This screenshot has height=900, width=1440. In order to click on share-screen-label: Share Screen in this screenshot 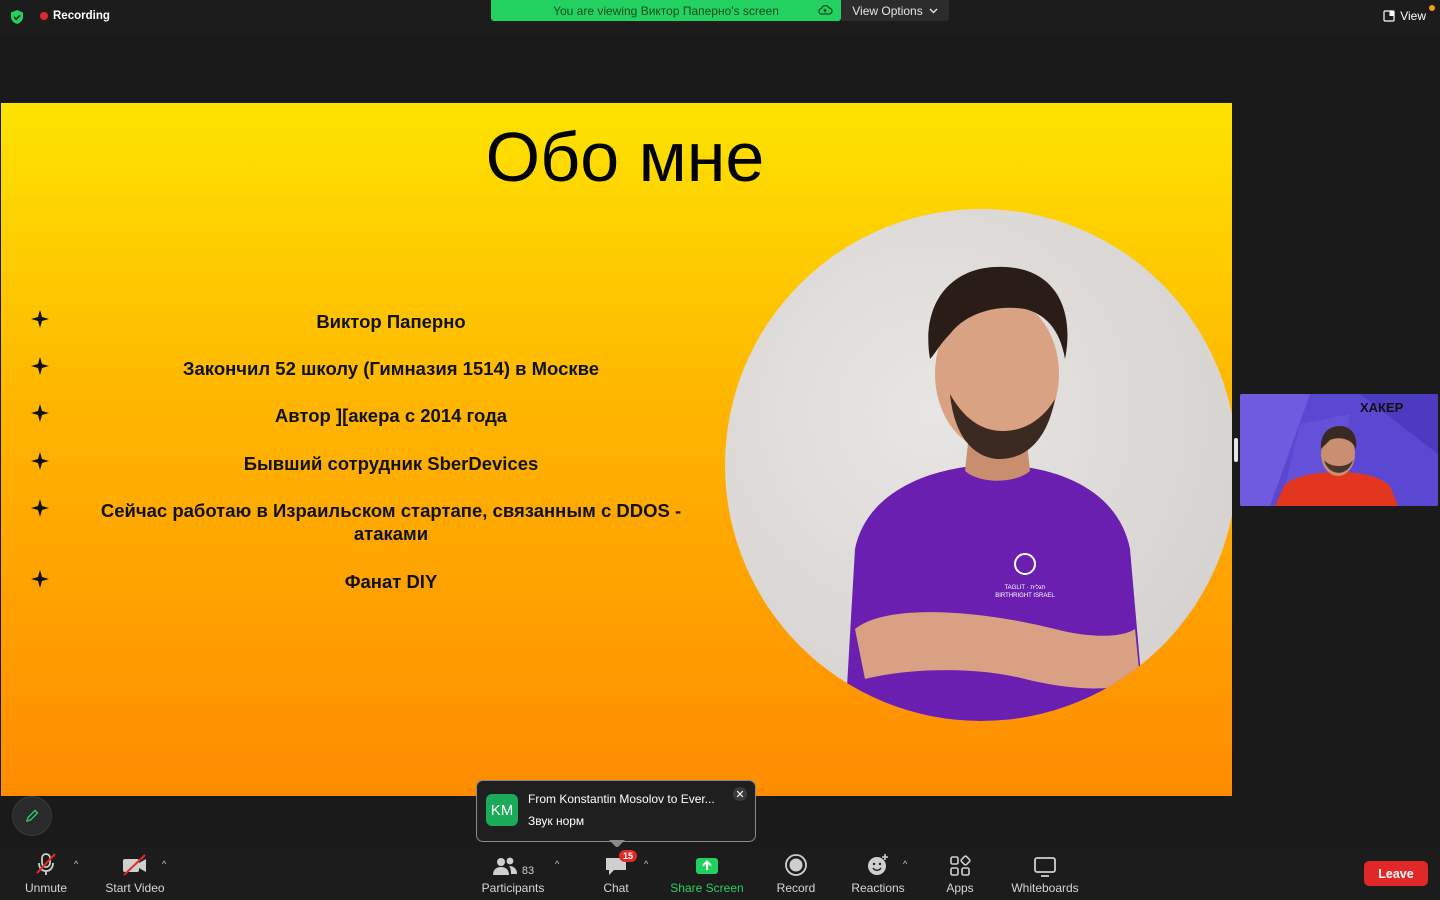, I will do `click(707, 888)`.